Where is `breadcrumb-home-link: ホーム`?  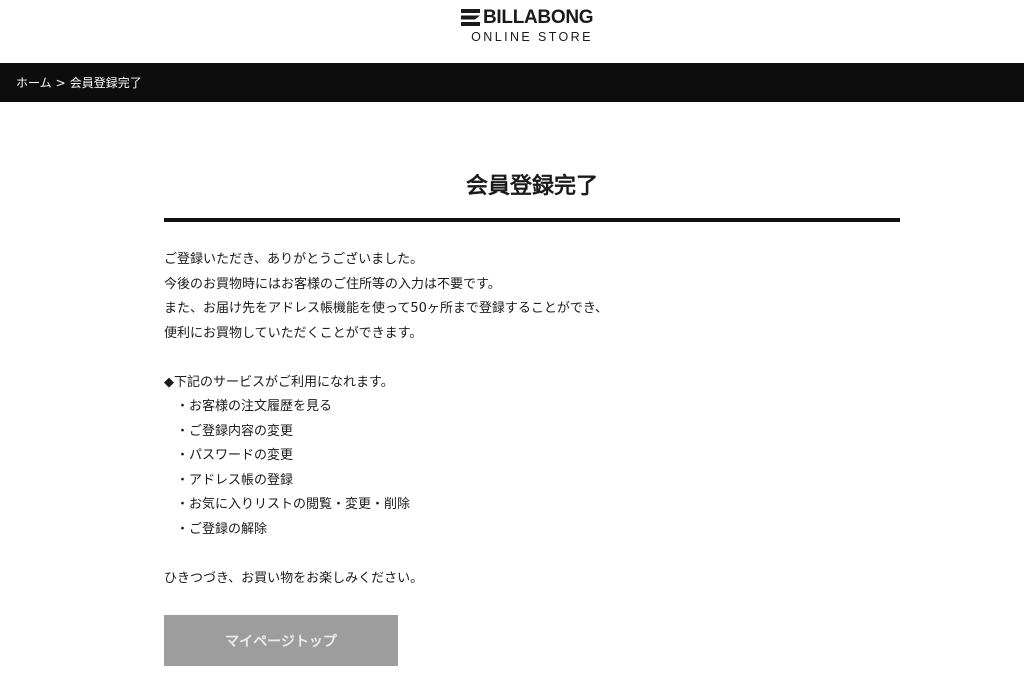
breadcrumb-home-link: ホーム is located at coordinates (34, 82).